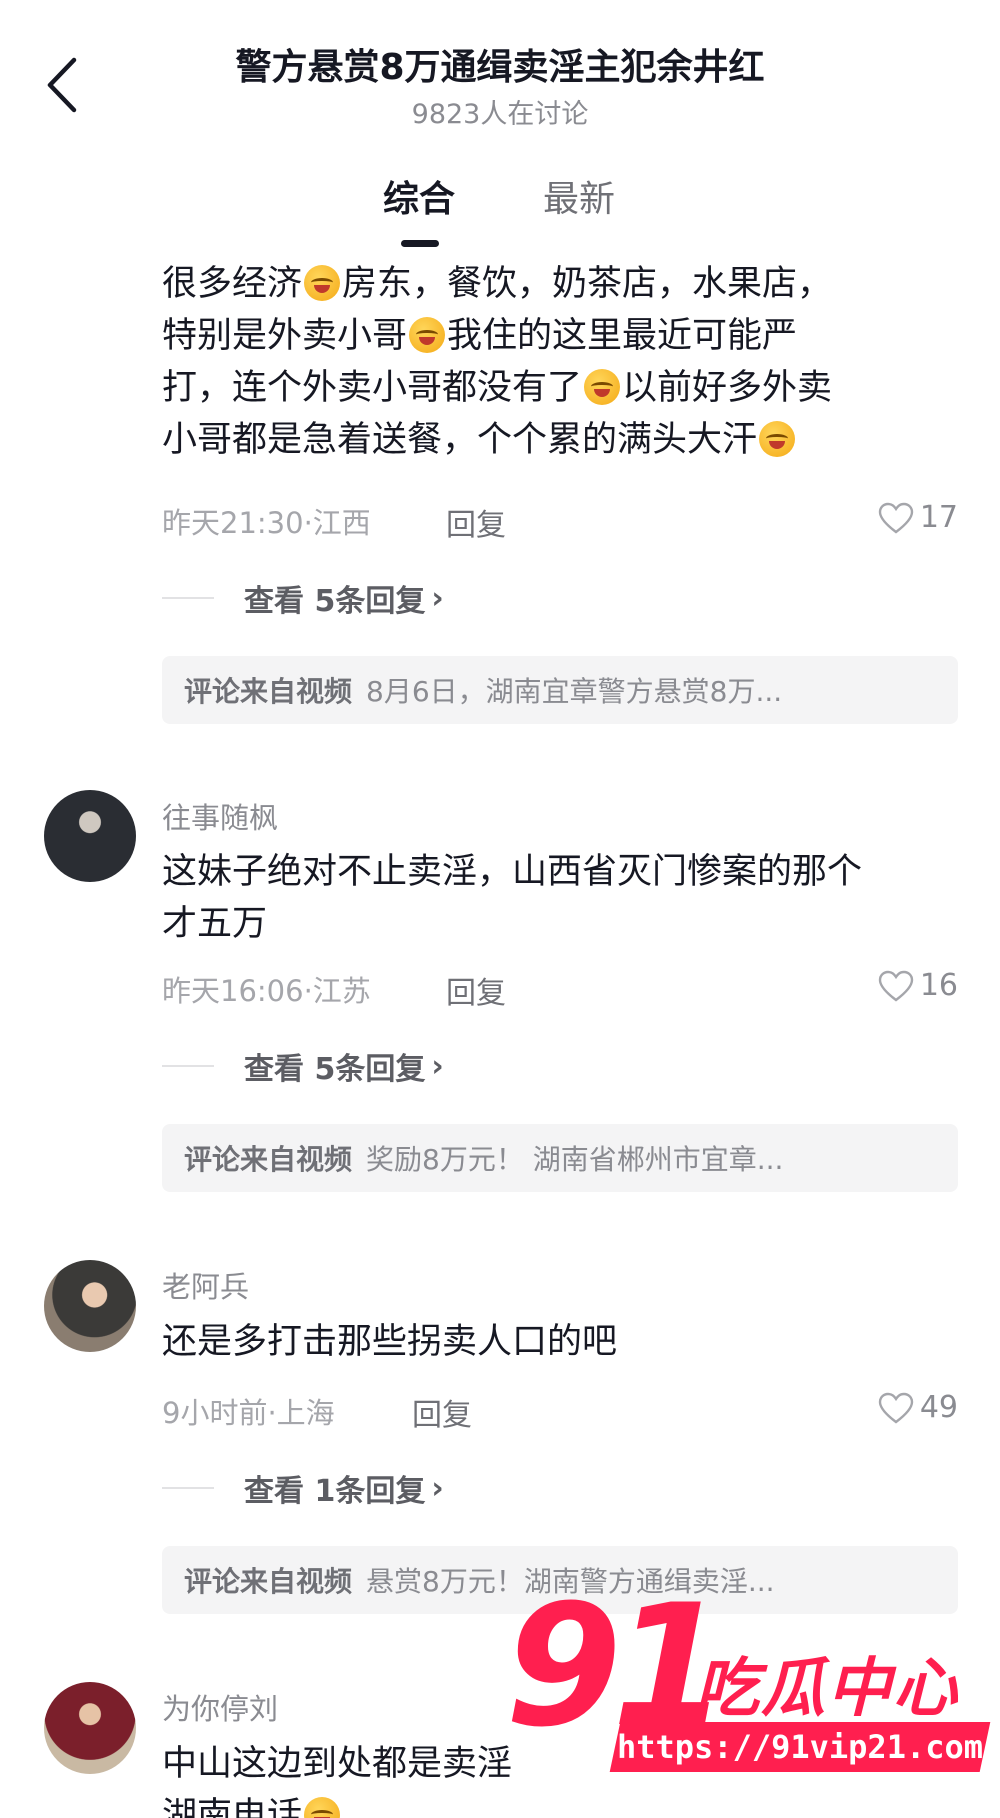 This screenshot has height=1818, width=1000. I want to click on tab-latest: 最新, so click(579, 196).